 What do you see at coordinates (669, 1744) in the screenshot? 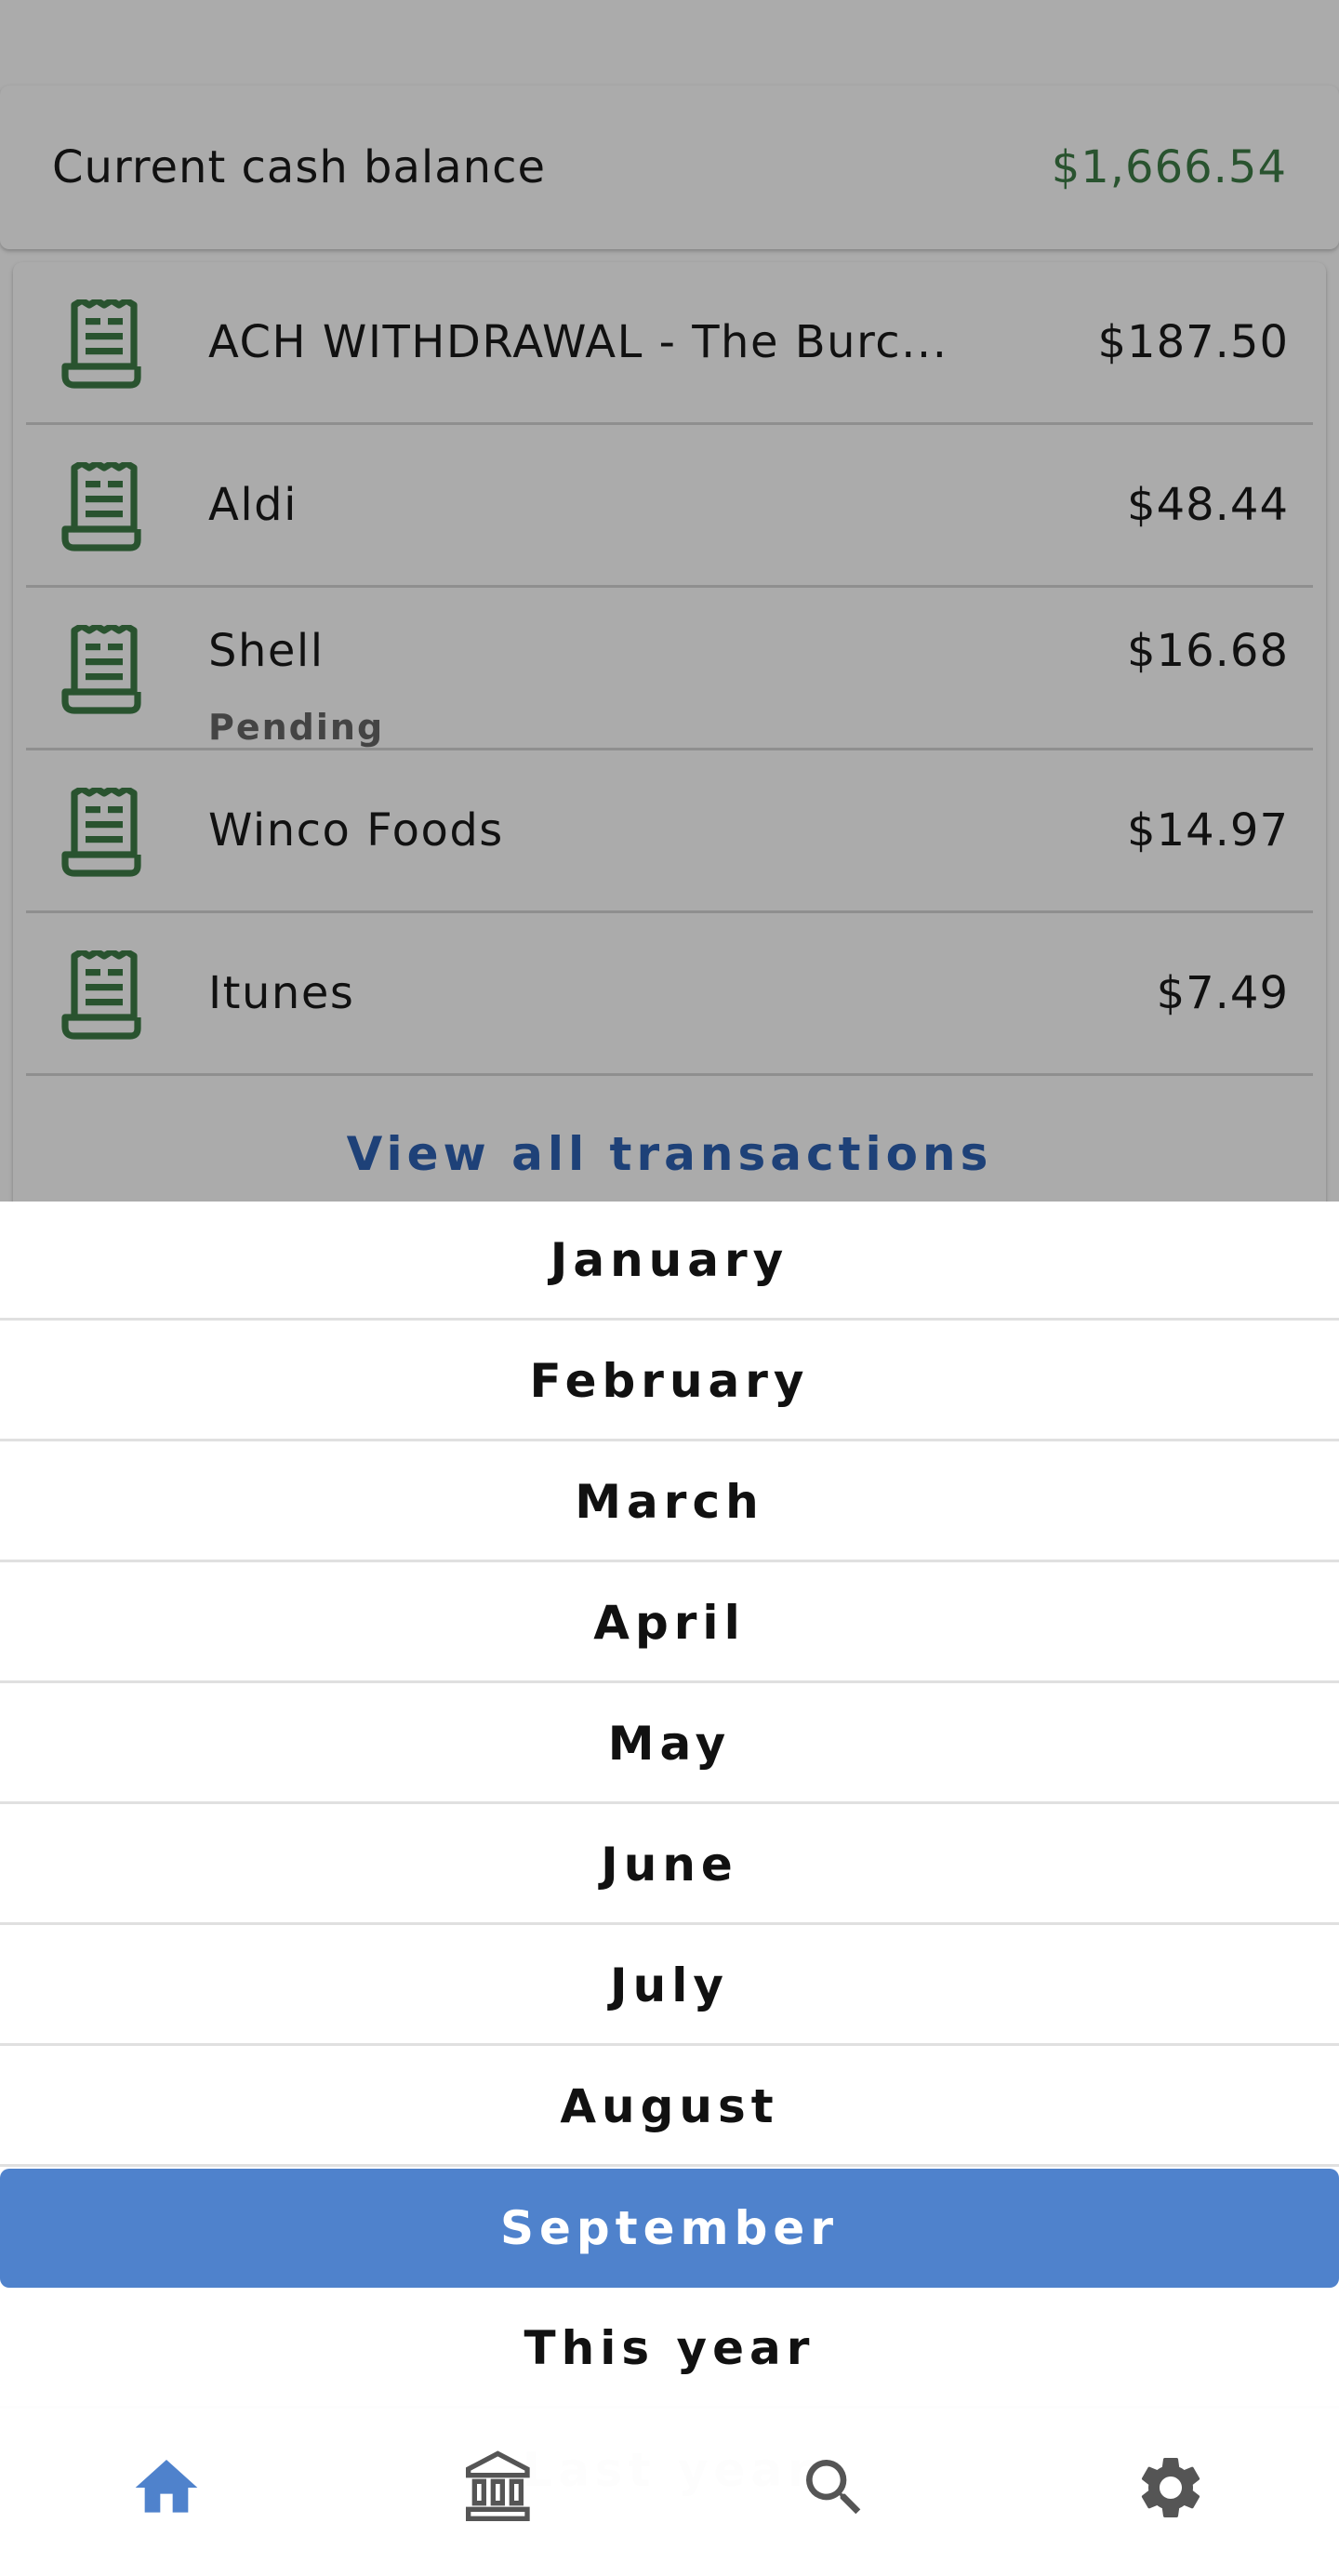
I see `period-option: May` at bounding box center [669, 1744].